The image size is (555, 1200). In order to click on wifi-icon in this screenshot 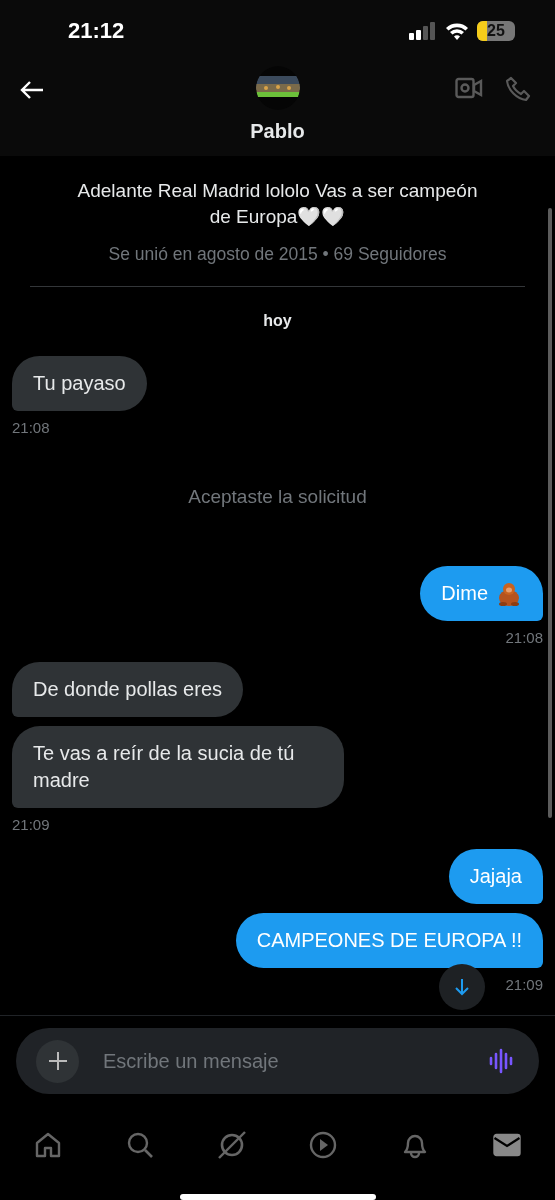, I will do `click(457, 31)`.